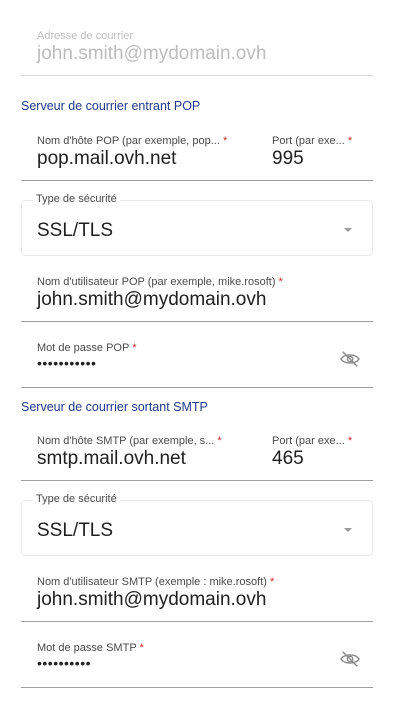  I want to click on smtp-username-underline, so click(197, 621).